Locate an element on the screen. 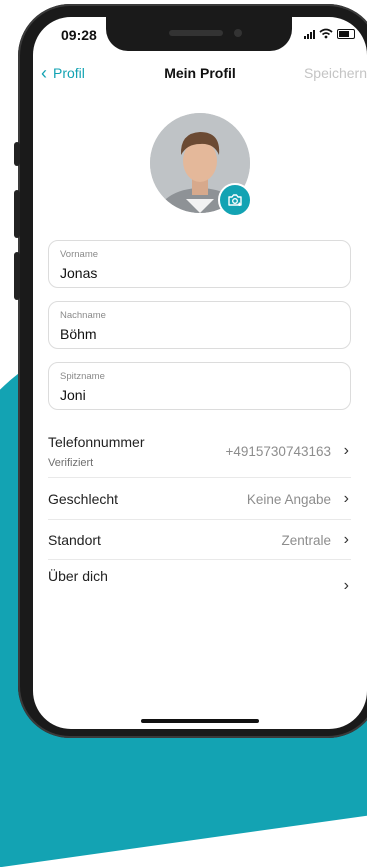  field-value: Jonas is located at coordinates (79, 273).